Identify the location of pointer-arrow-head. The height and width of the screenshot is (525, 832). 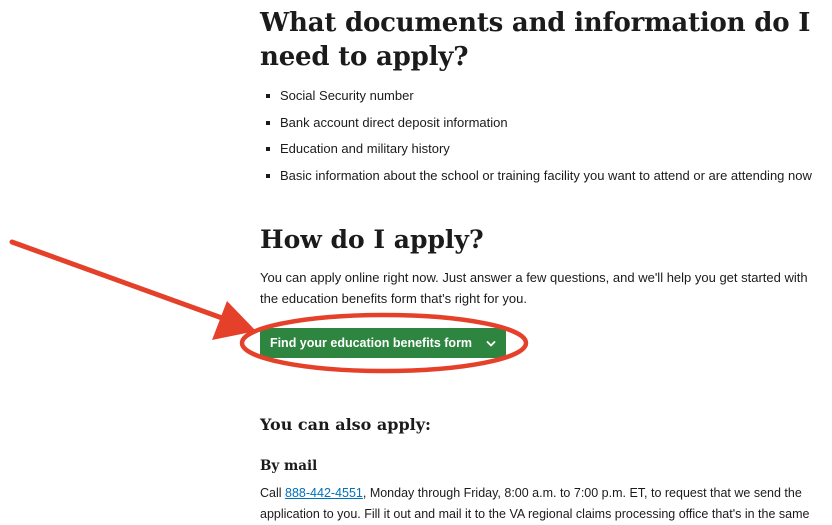
(234, 320).